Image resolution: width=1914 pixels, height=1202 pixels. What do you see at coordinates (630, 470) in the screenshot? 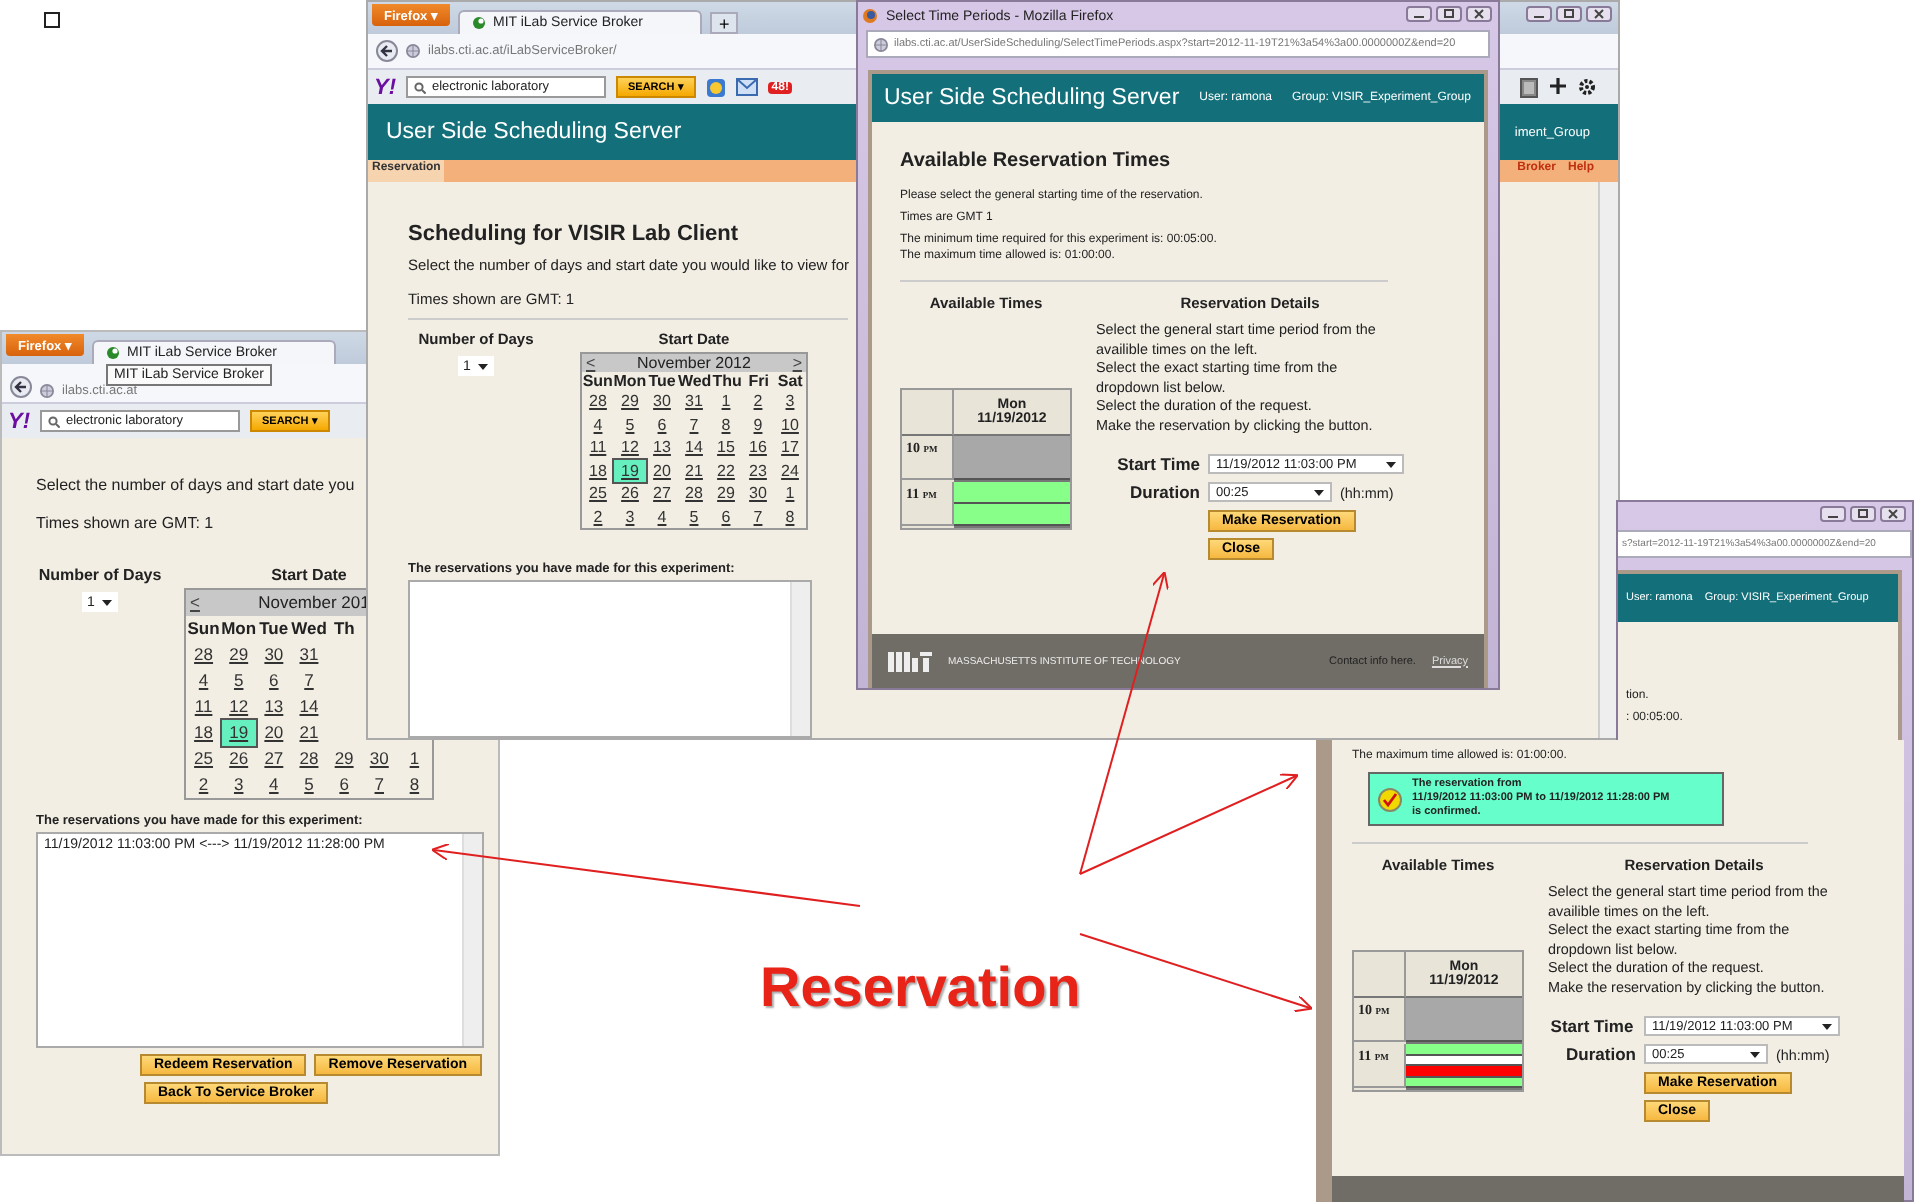
I see `calendar-day: 19` at bounding box center [630, 470].